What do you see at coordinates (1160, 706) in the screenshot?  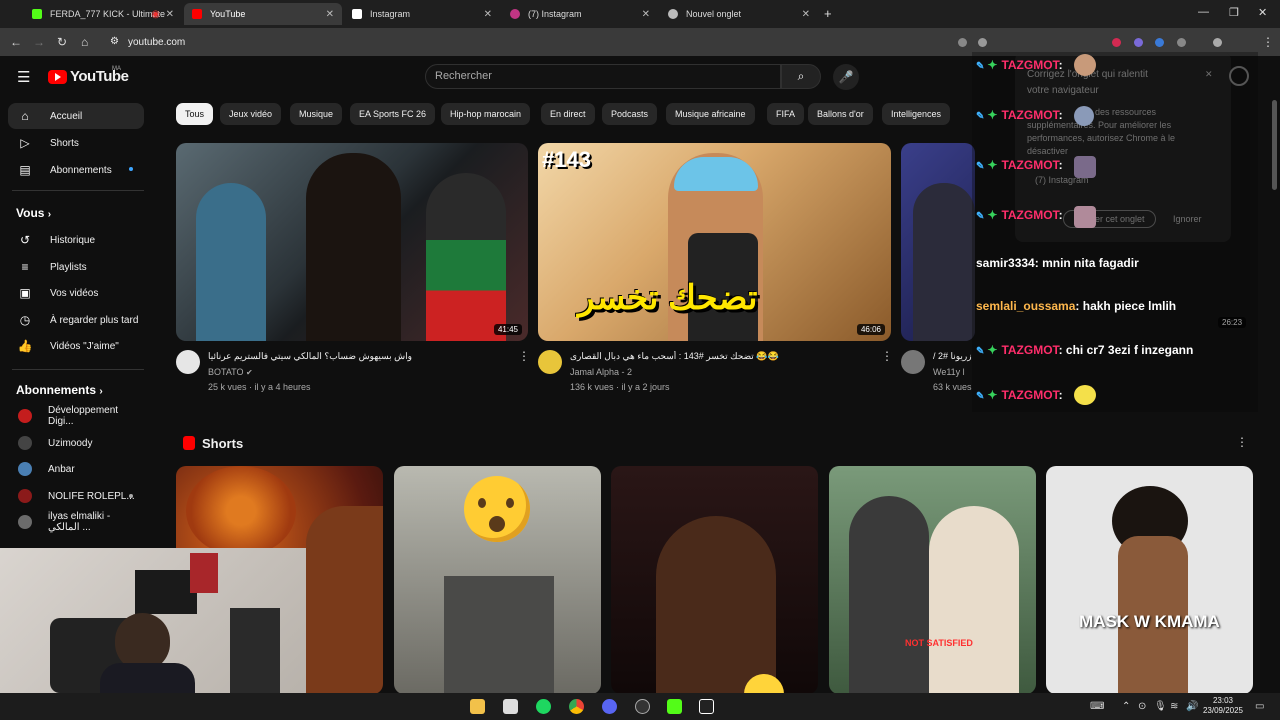 I see `mic-tray-icon: 🎙` at bounding box center [1160, 706].